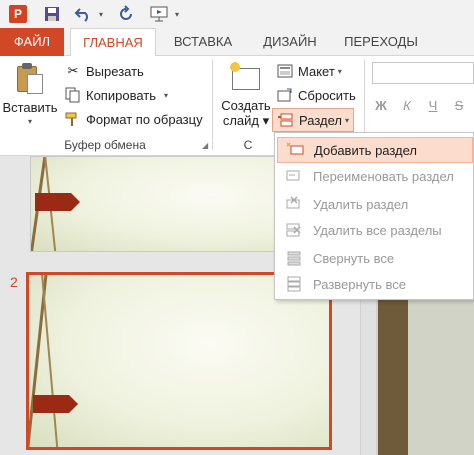  I want to click on font-name-input, so click(423, 73).